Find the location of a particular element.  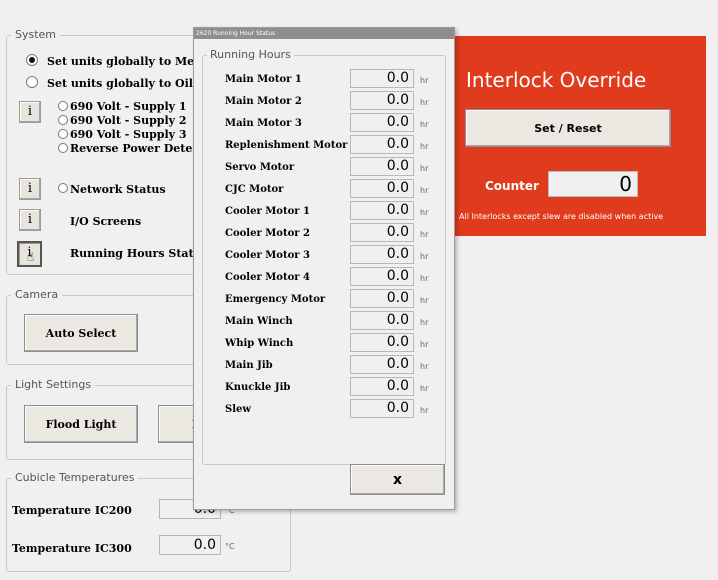

running-hours-row: Cooler Motor 4 0.0 hr is located at coordinates (331, 277).